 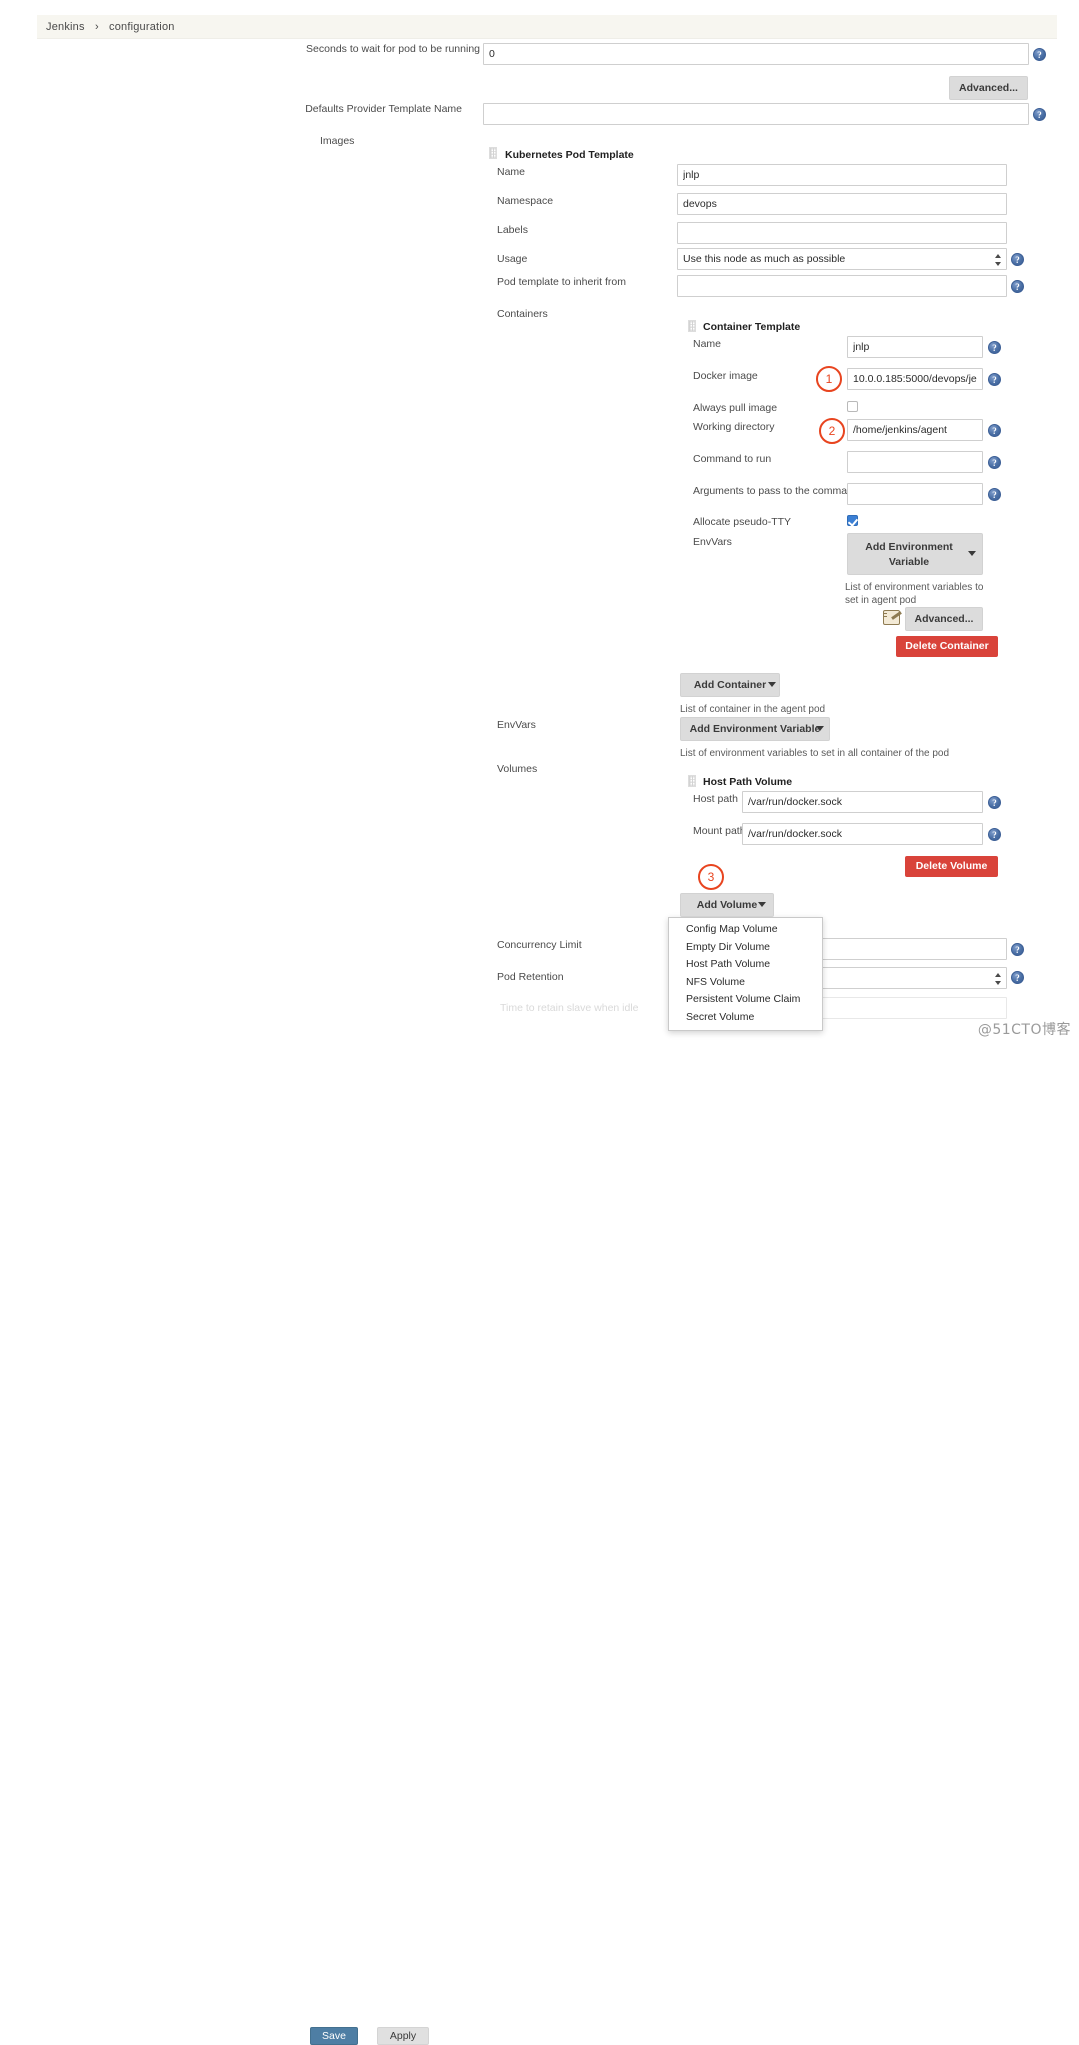 What do you see at coordinates (512, 230) in the screenshot?
I see `pod-labels-label: Labels` at bounding box center [512, 230].